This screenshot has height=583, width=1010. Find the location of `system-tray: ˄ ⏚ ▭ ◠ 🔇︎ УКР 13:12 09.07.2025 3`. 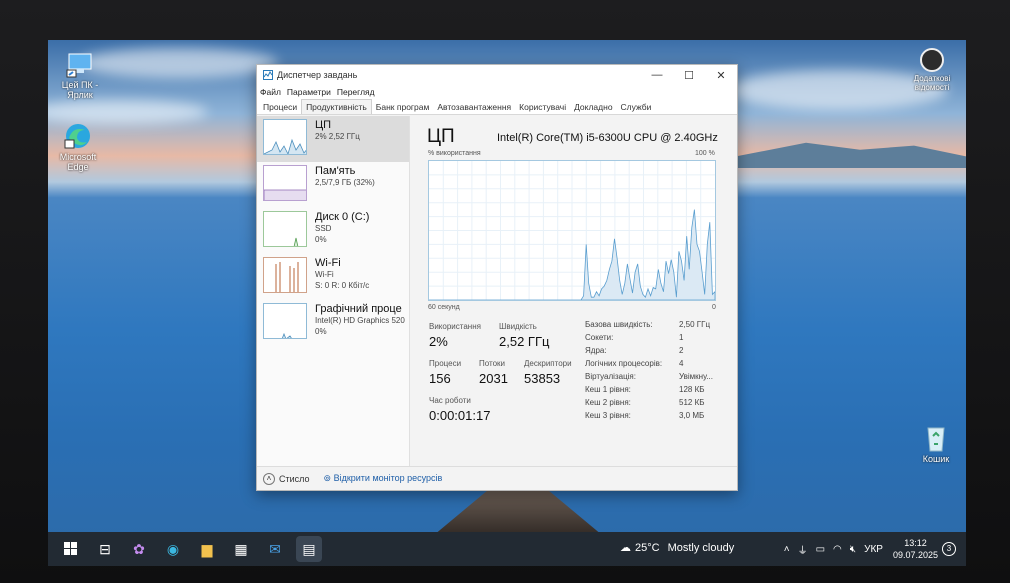

system-tray: ˄ ⏚ ▭ ◠ 🔇︎ УКР 13:12 09.07.2025 3 is located at coordinates (870, 549).